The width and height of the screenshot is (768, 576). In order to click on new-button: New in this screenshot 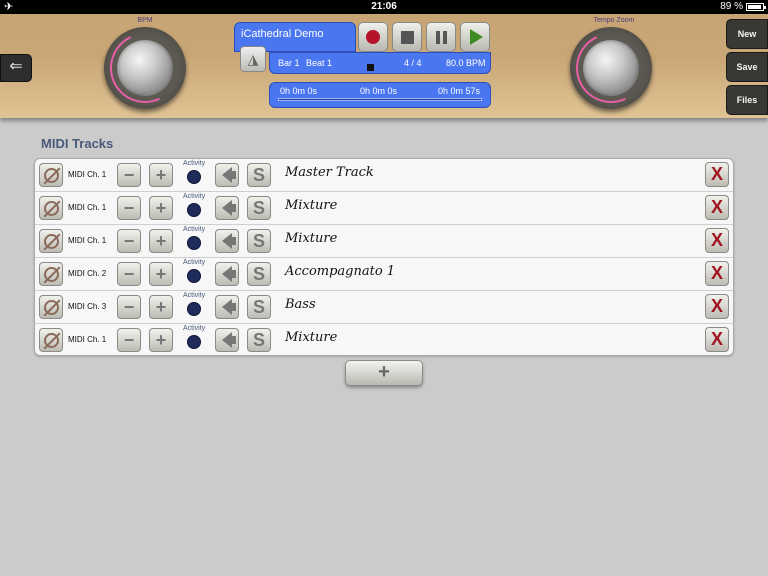, I will do `click(747, 34)`.